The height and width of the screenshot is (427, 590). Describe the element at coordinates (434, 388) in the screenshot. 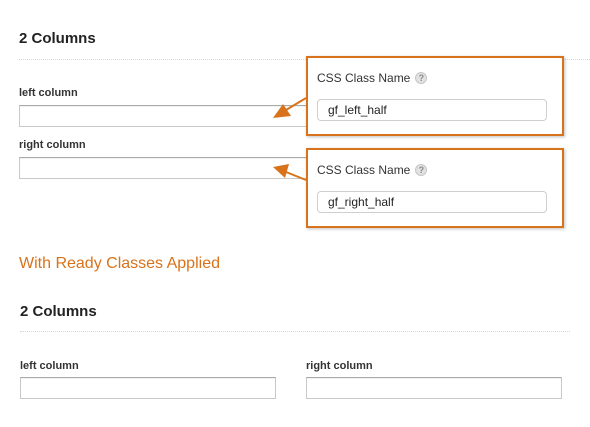

I see `right-column-input-bottom` at that location.